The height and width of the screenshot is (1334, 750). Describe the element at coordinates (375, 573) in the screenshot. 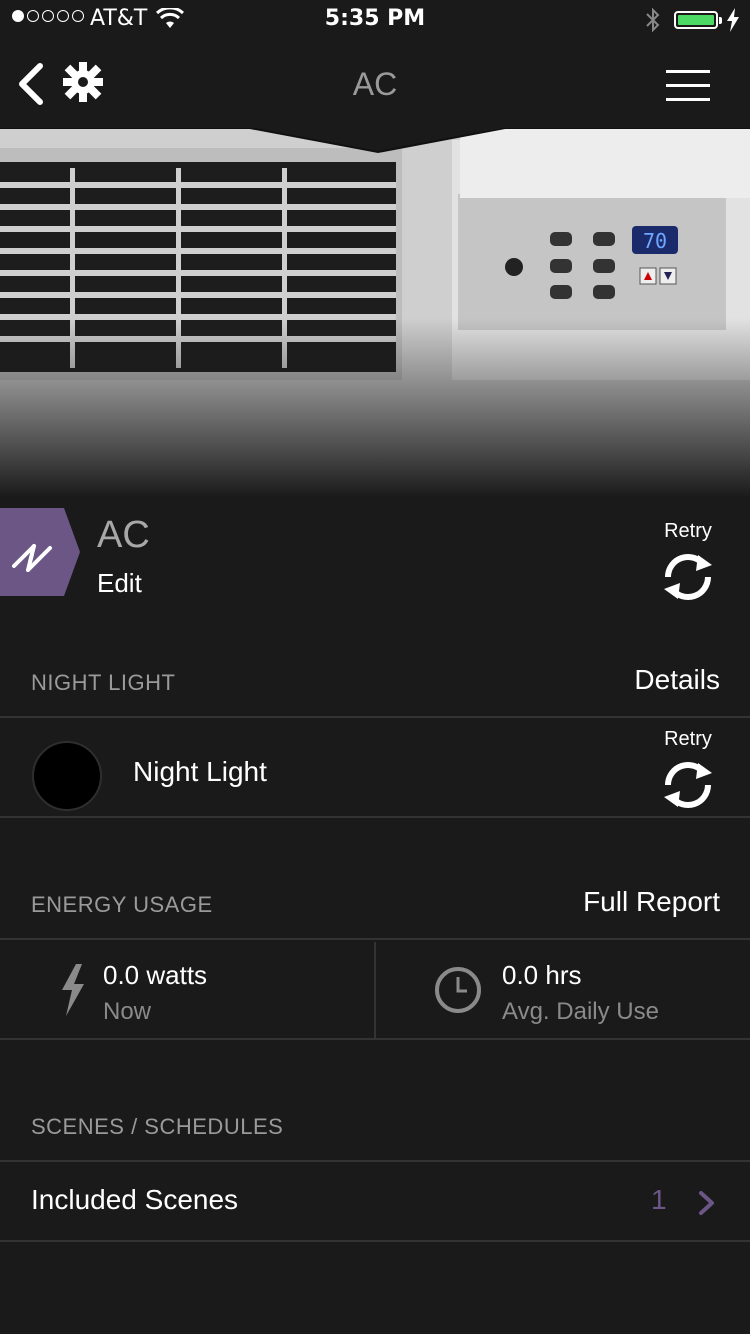

I see `device-header: AC Edit Retry` at that location.